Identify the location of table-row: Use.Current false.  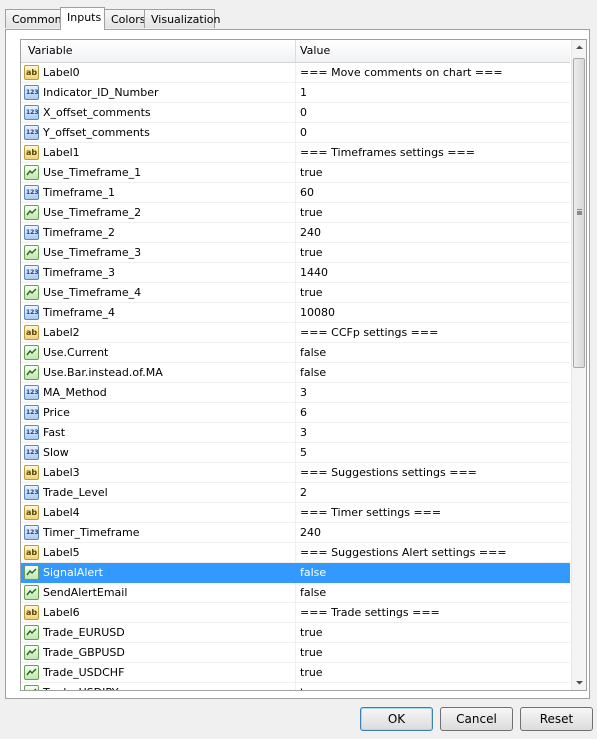
(295, 353).